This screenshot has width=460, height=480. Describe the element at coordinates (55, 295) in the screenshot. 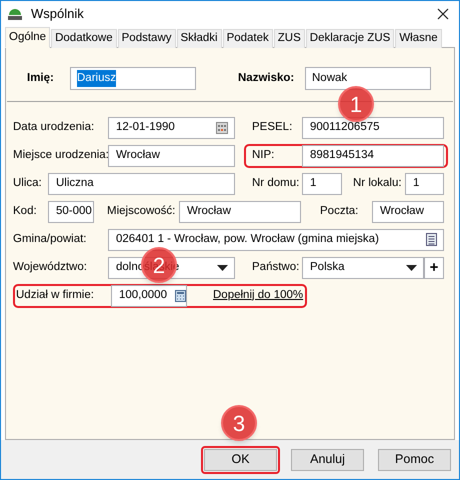

I see `field-label: Udział w firmie:` at that location.